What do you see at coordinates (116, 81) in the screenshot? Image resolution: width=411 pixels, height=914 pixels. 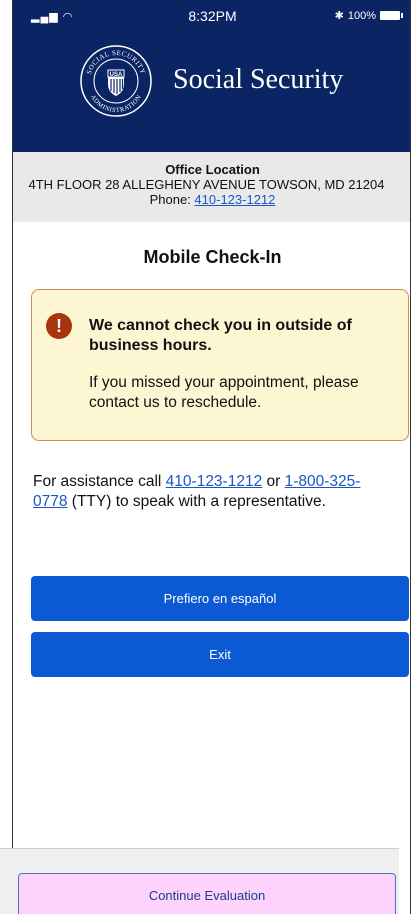 I see `ssa-seal-logo: SOCIAL SECURITY ADMINISTRATION USA` at bounding box center [116, 81].